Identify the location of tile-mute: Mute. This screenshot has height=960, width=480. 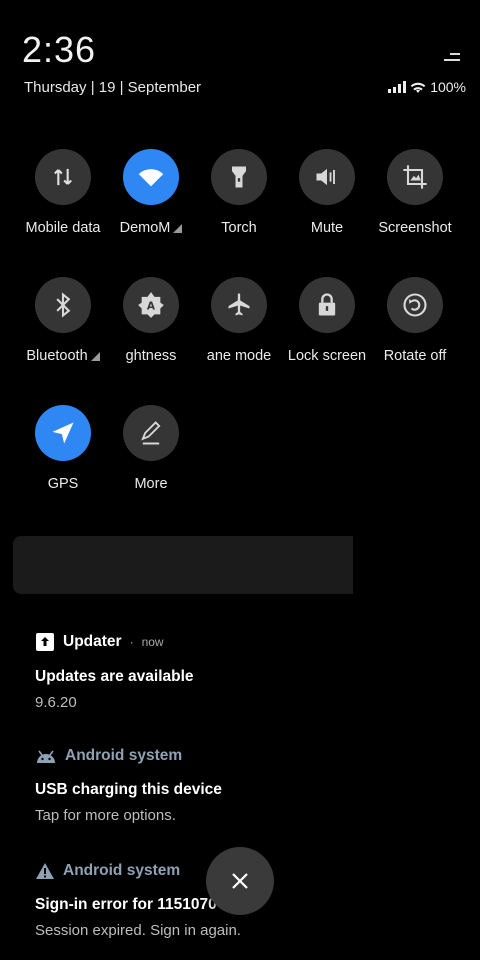
(327, 192).